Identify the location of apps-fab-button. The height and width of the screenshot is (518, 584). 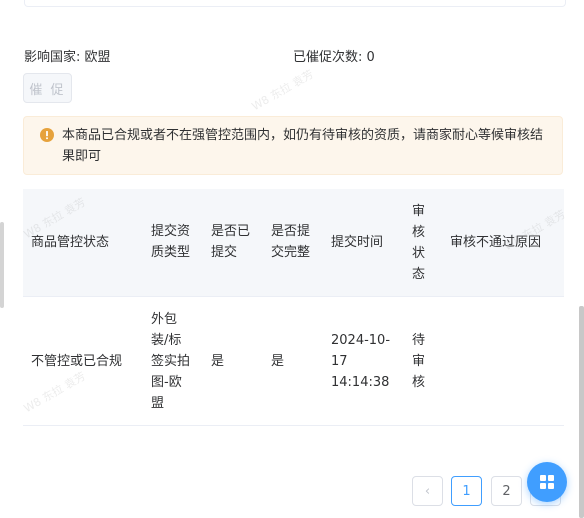
(547, 482).